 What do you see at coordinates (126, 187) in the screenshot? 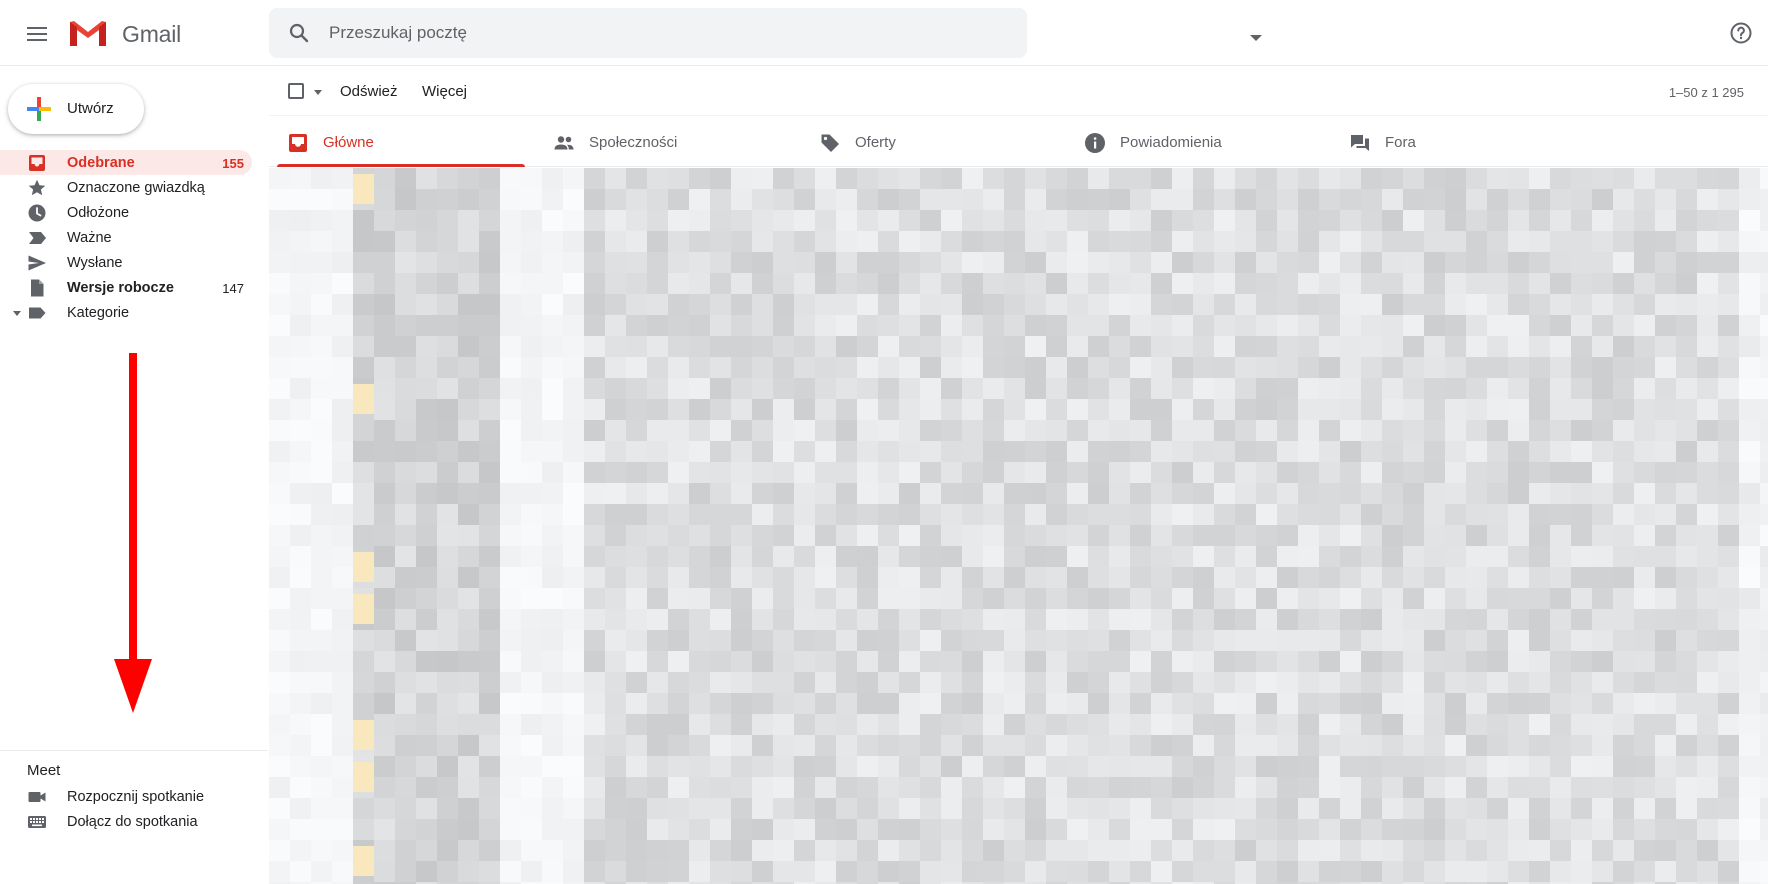
I see `sidebar-item-starred: Oznaczone gwiazdką` at bounding box center [126, 187].